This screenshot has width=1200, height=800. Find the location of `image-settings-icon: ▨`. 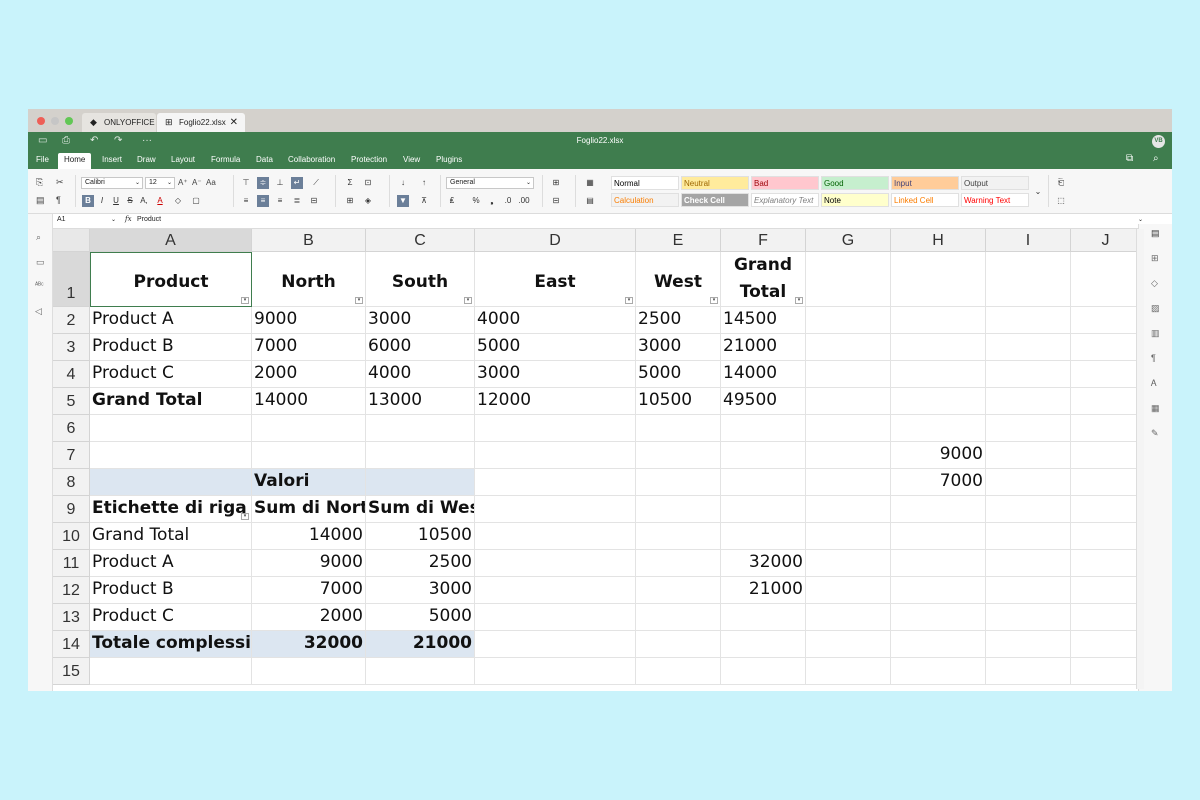

image-settings-icon: ▨ is located at coordinates (1155, 308).